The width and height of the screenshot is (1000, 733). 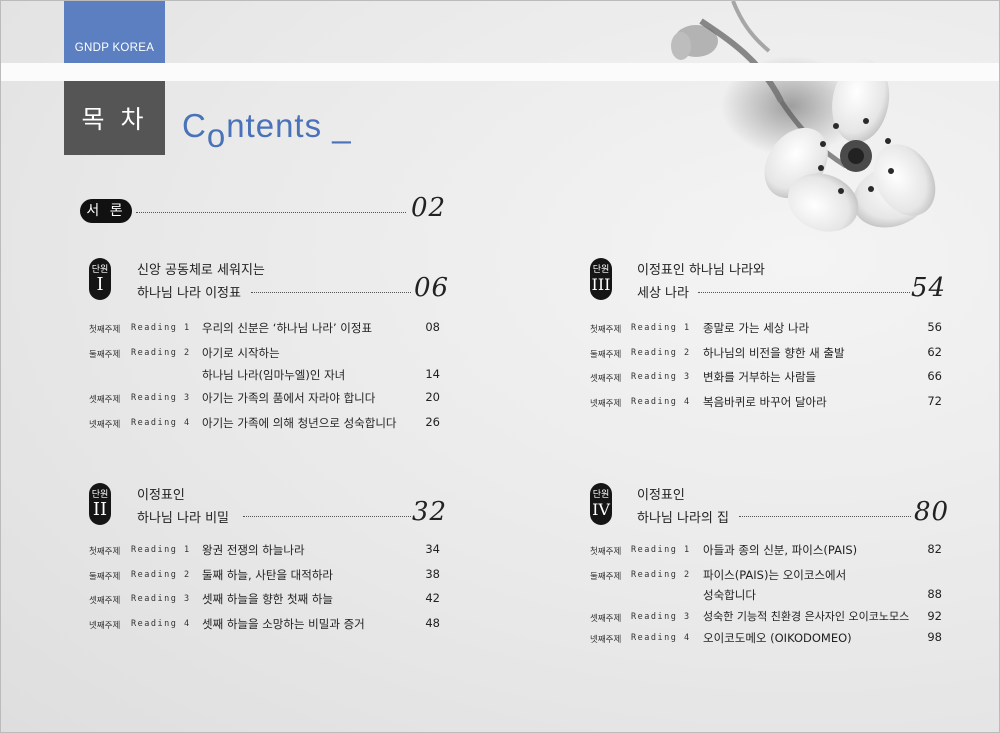 What do you see at coordinates (432, 623) in the screenshot?
I see `topic-page: 48` at bounding box center [432, 623].